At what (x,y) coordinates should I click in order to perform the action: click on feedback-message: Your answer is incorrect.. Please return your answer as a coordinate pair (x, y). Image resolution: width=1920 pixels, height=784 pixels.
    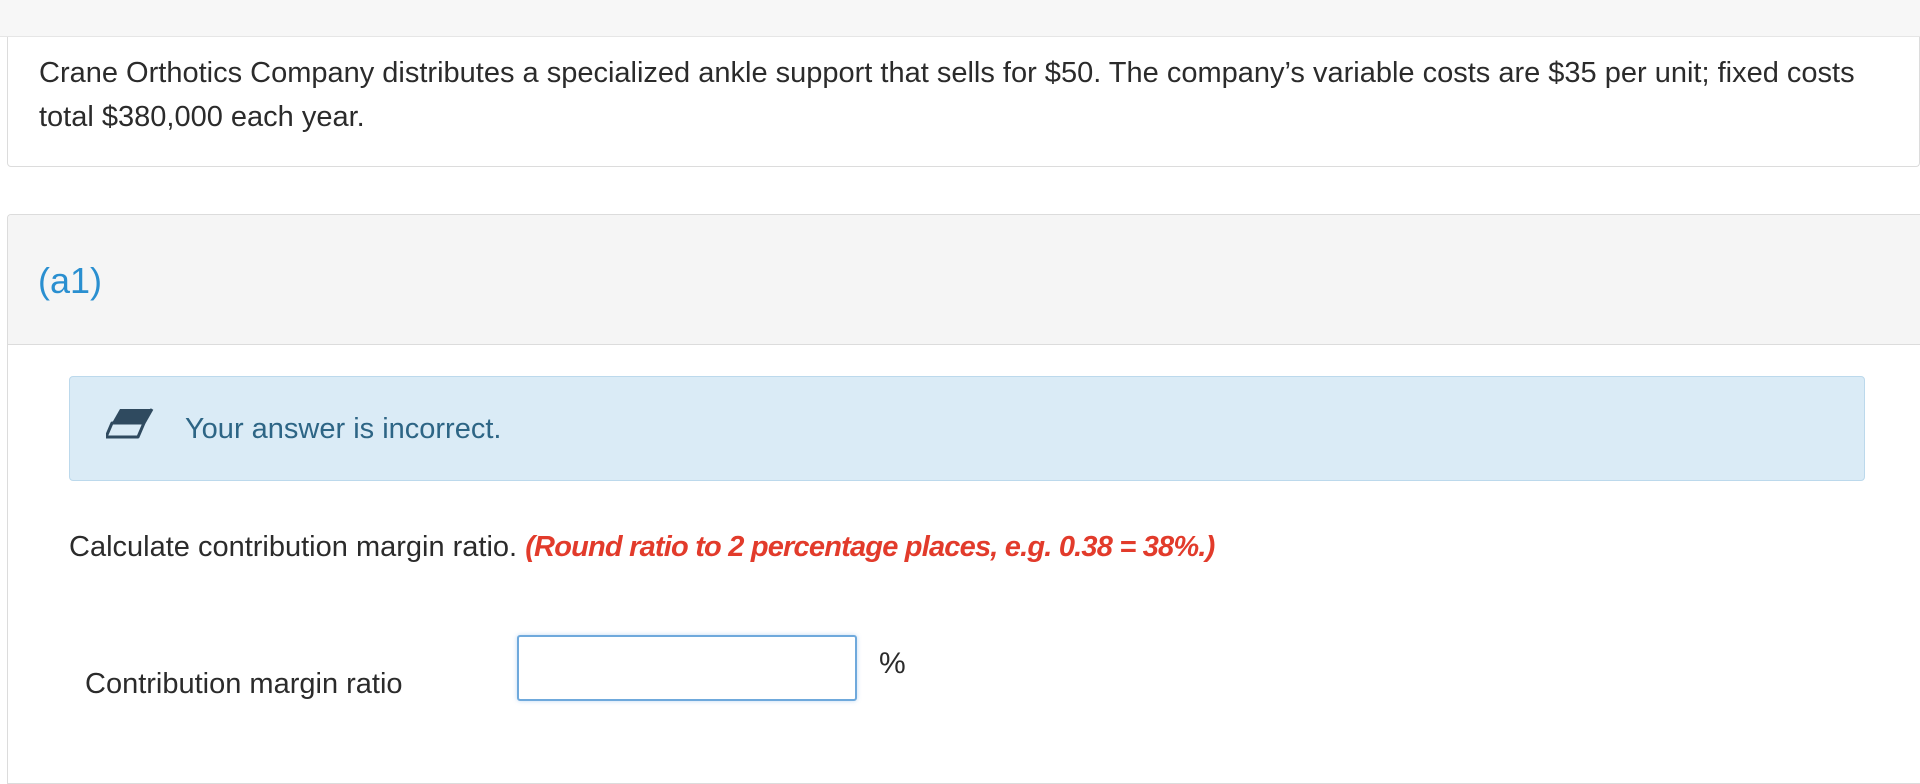
    Looking at the image, I should click on (343, 429).